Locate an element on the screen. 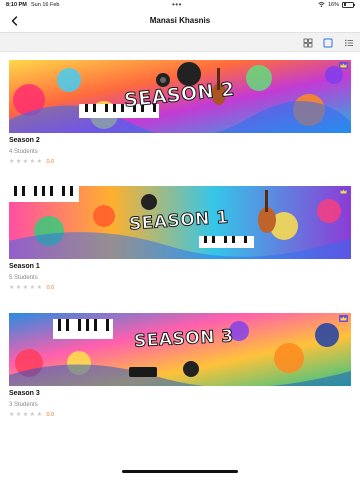 Image resolution: width=360 pixels, height=480 pixels. banner-text: SEASON 1 is located at coordinates (179, 221).